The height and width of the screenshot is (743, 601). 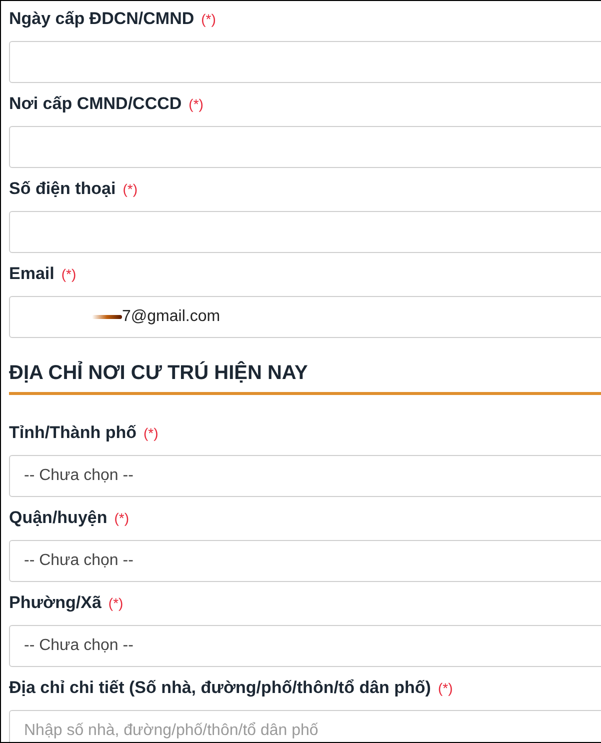 What do you see at coordinates (58, 518) in the screenshot?
I see `field-label: Quận/huyện` at bounding box center [58, 518].